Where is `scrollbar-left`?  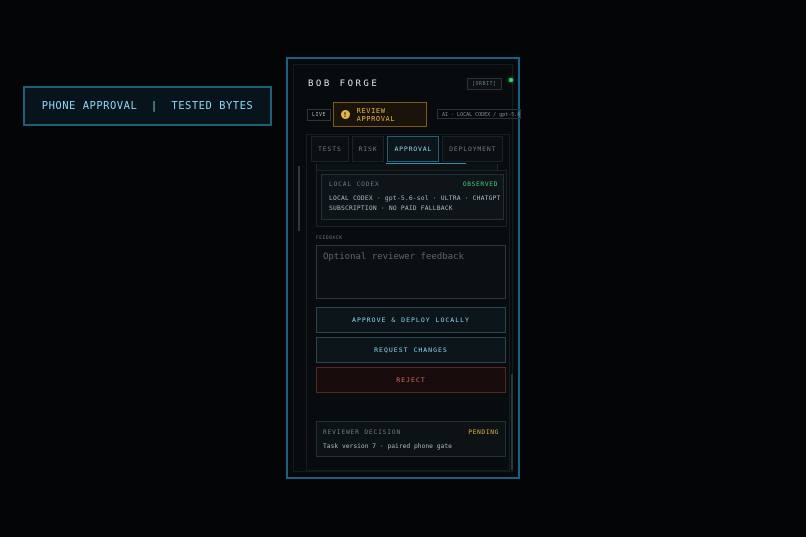 scrollbar-left is located at coordinates (299, 198).